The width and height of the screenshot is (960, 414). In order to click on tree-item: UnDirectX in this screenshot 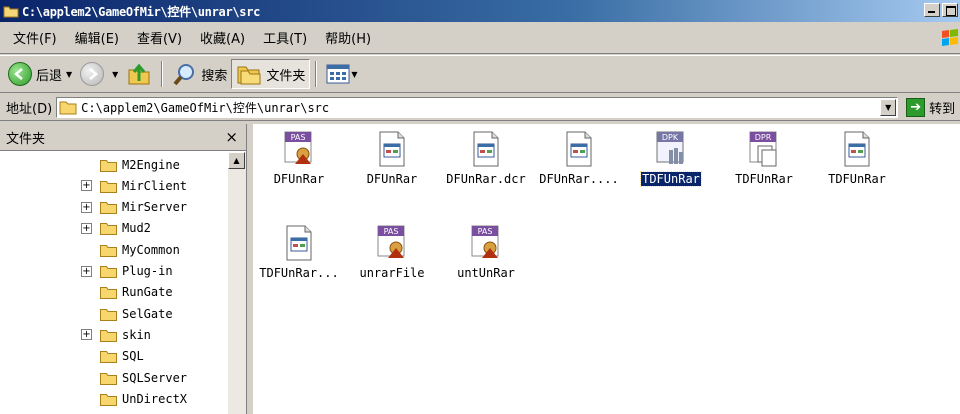, I will do `click(143, 398)`.